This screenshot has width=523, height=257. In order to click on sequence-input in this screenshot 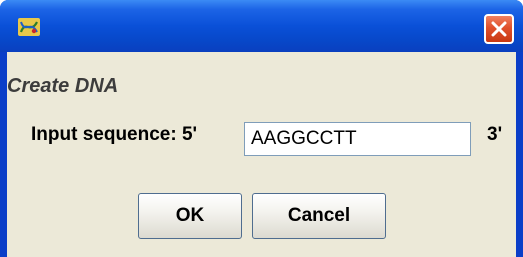, I will do `click(357, 139)`.